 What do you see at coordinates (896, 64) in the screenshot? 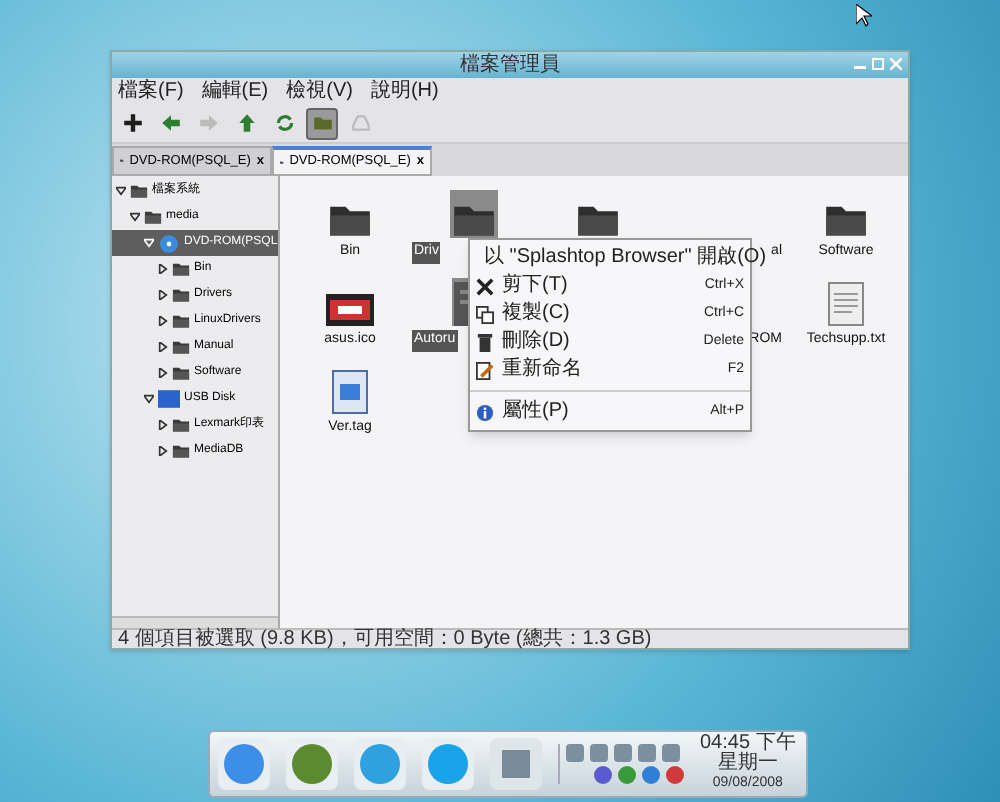
I see `close-icon` at bounding box center [896, 64].